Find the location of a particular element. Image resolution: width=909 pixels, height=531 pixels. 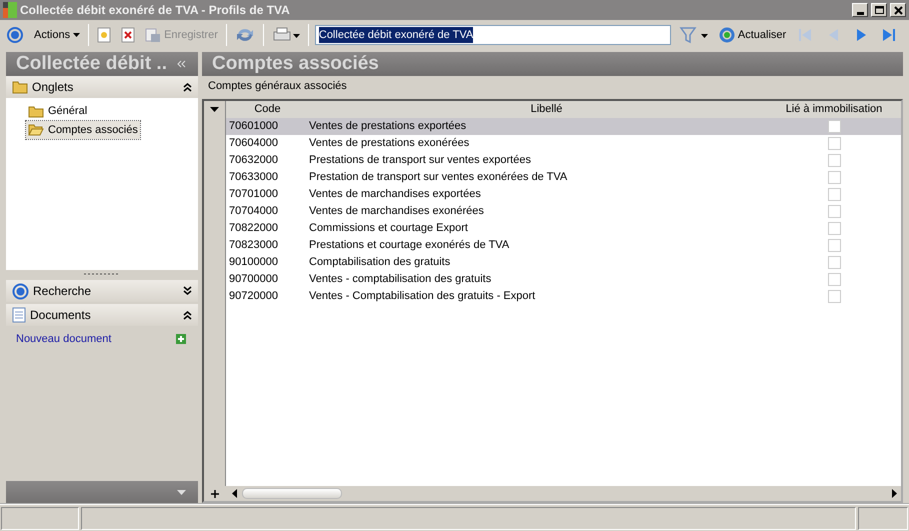

table-cell-text: 70822000 is located at coordinates (253, 228).